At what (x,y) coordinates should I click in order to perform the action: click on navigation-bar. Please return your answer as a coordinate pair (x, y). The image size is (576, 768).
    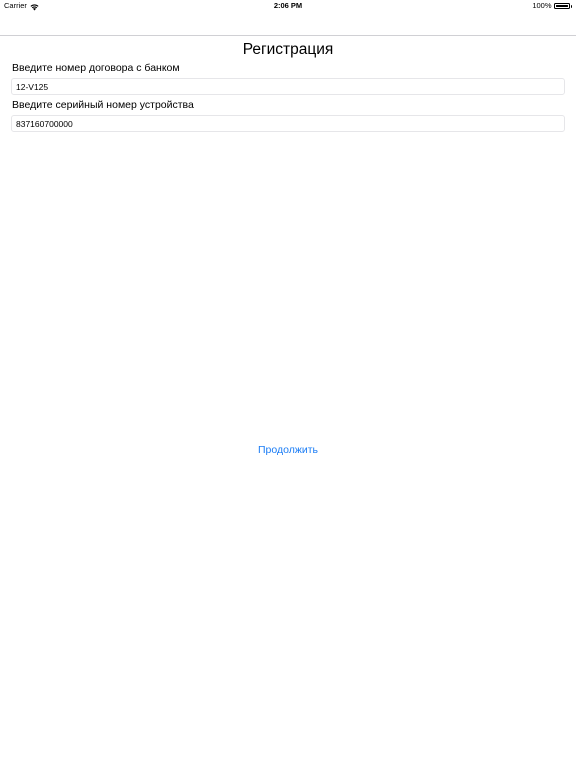
    Looking at the image, I should click on (288, 24).